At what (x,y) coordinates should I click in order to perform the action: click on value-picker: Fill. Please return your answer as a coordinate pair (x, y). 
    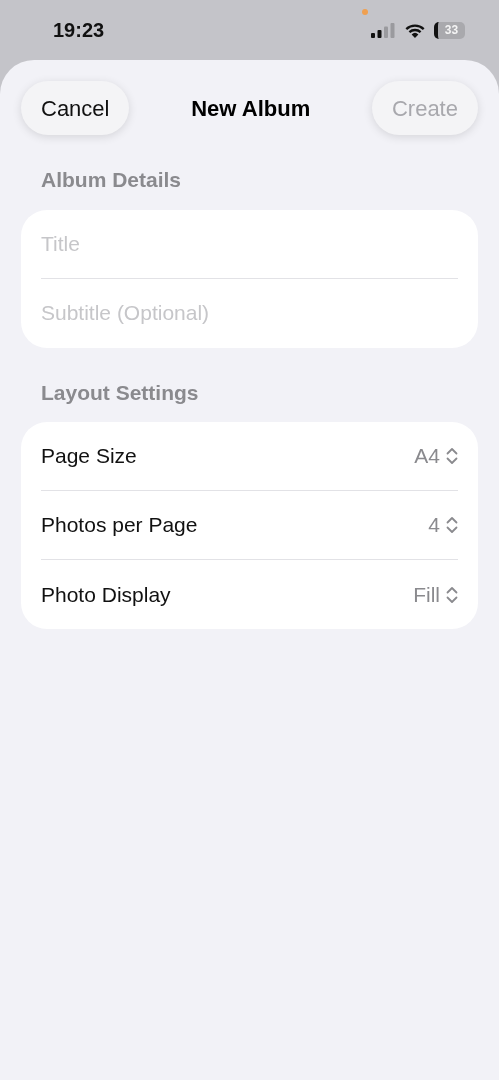
    Looking at the image, I should click on (435, 594).